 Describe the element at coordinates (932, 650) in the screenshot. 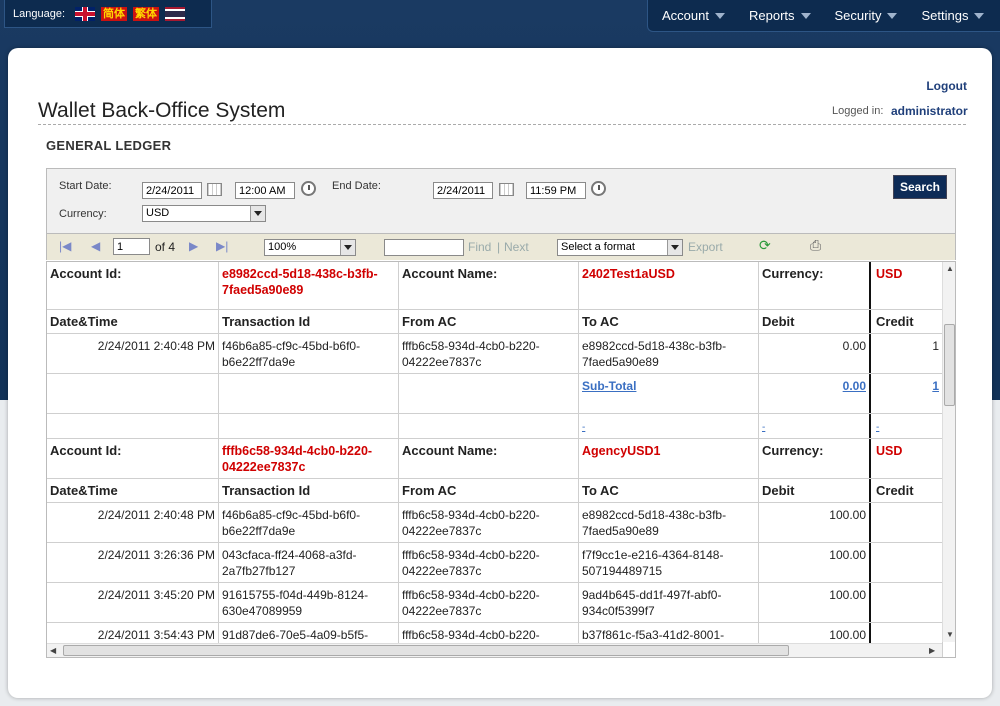

I see `scroll-right-icon: ▶` at that location.